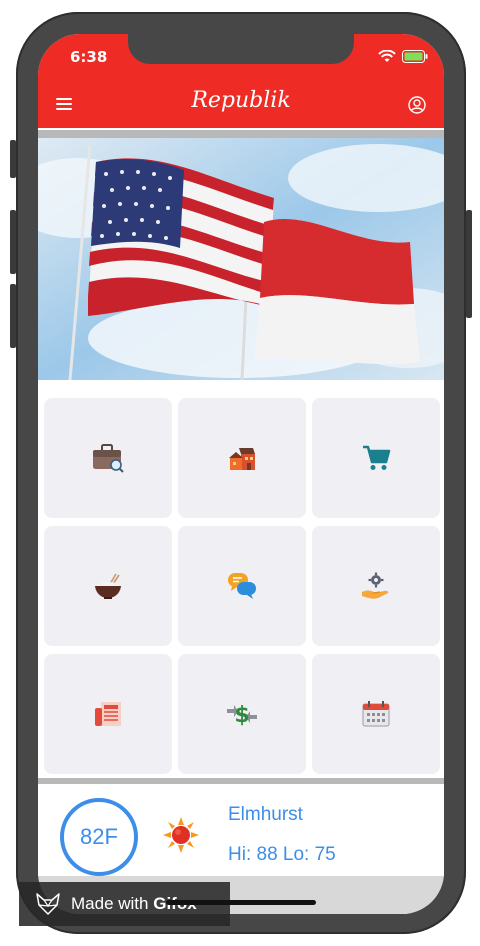 The height and width of the screenshot is (946, 480). Describe the element at coordinates (241, 830) in the screenshot. I see `weather-widget: 82F Elmhurst Hi: 88 Lo: 75` at that location.